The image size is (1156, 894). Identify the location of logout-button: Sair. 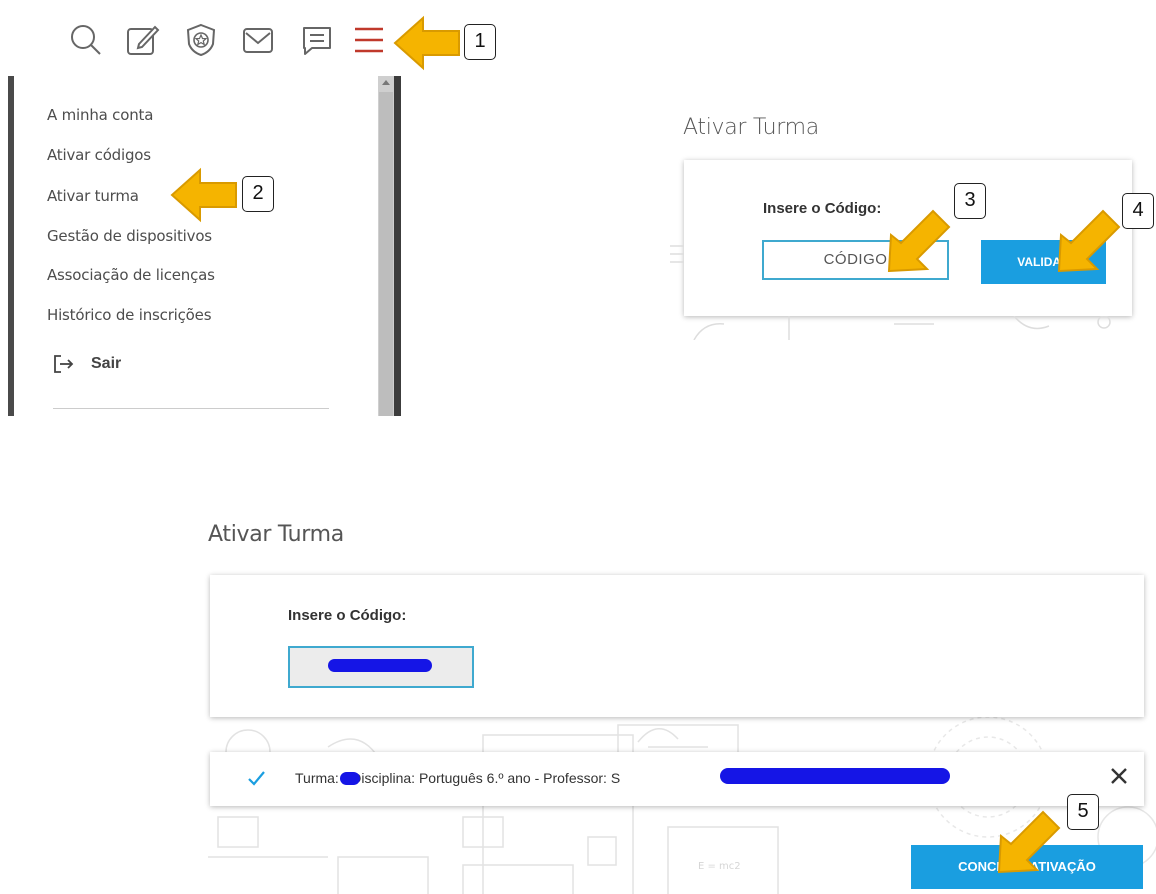
(87, 364).